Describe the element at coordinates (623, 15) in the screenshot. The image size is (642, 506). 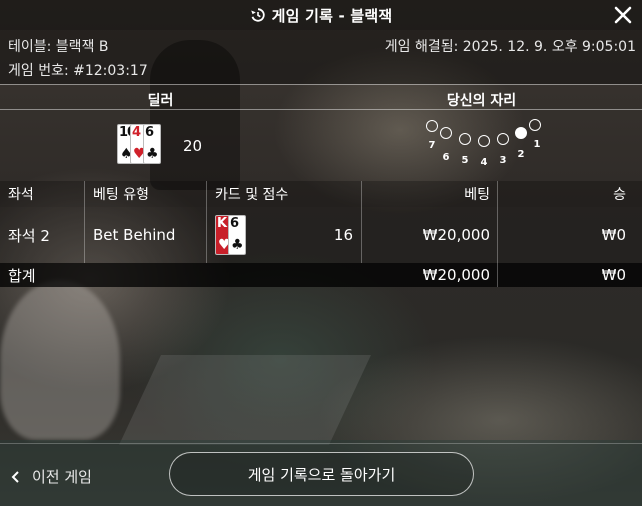
I see `close-icon` at that location.